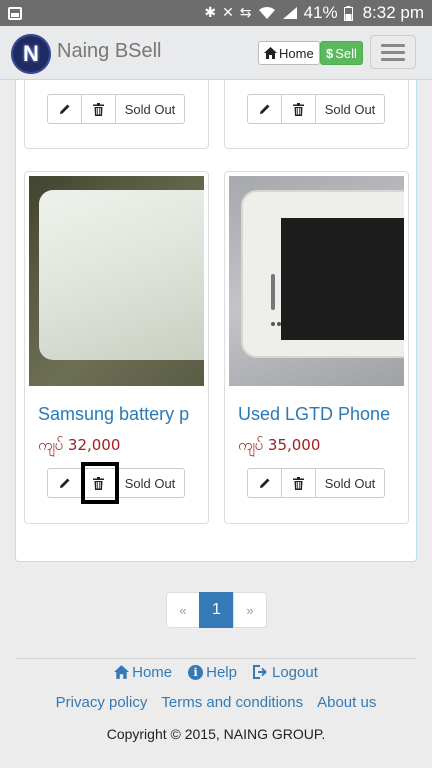 The image size is (432, 768). I want to click on next-page-button: », so click(250, 610).